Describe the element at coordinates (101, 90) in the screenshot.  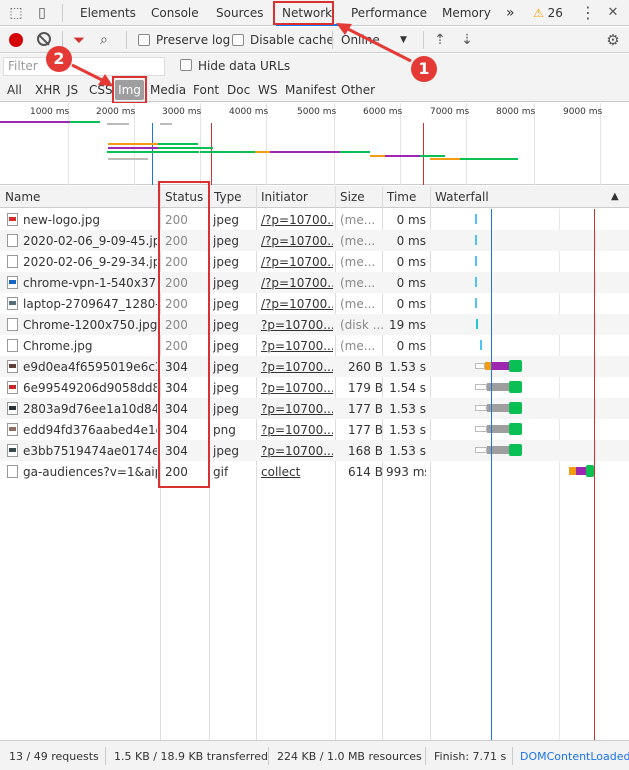
I see `type-css: CSS` at that location.